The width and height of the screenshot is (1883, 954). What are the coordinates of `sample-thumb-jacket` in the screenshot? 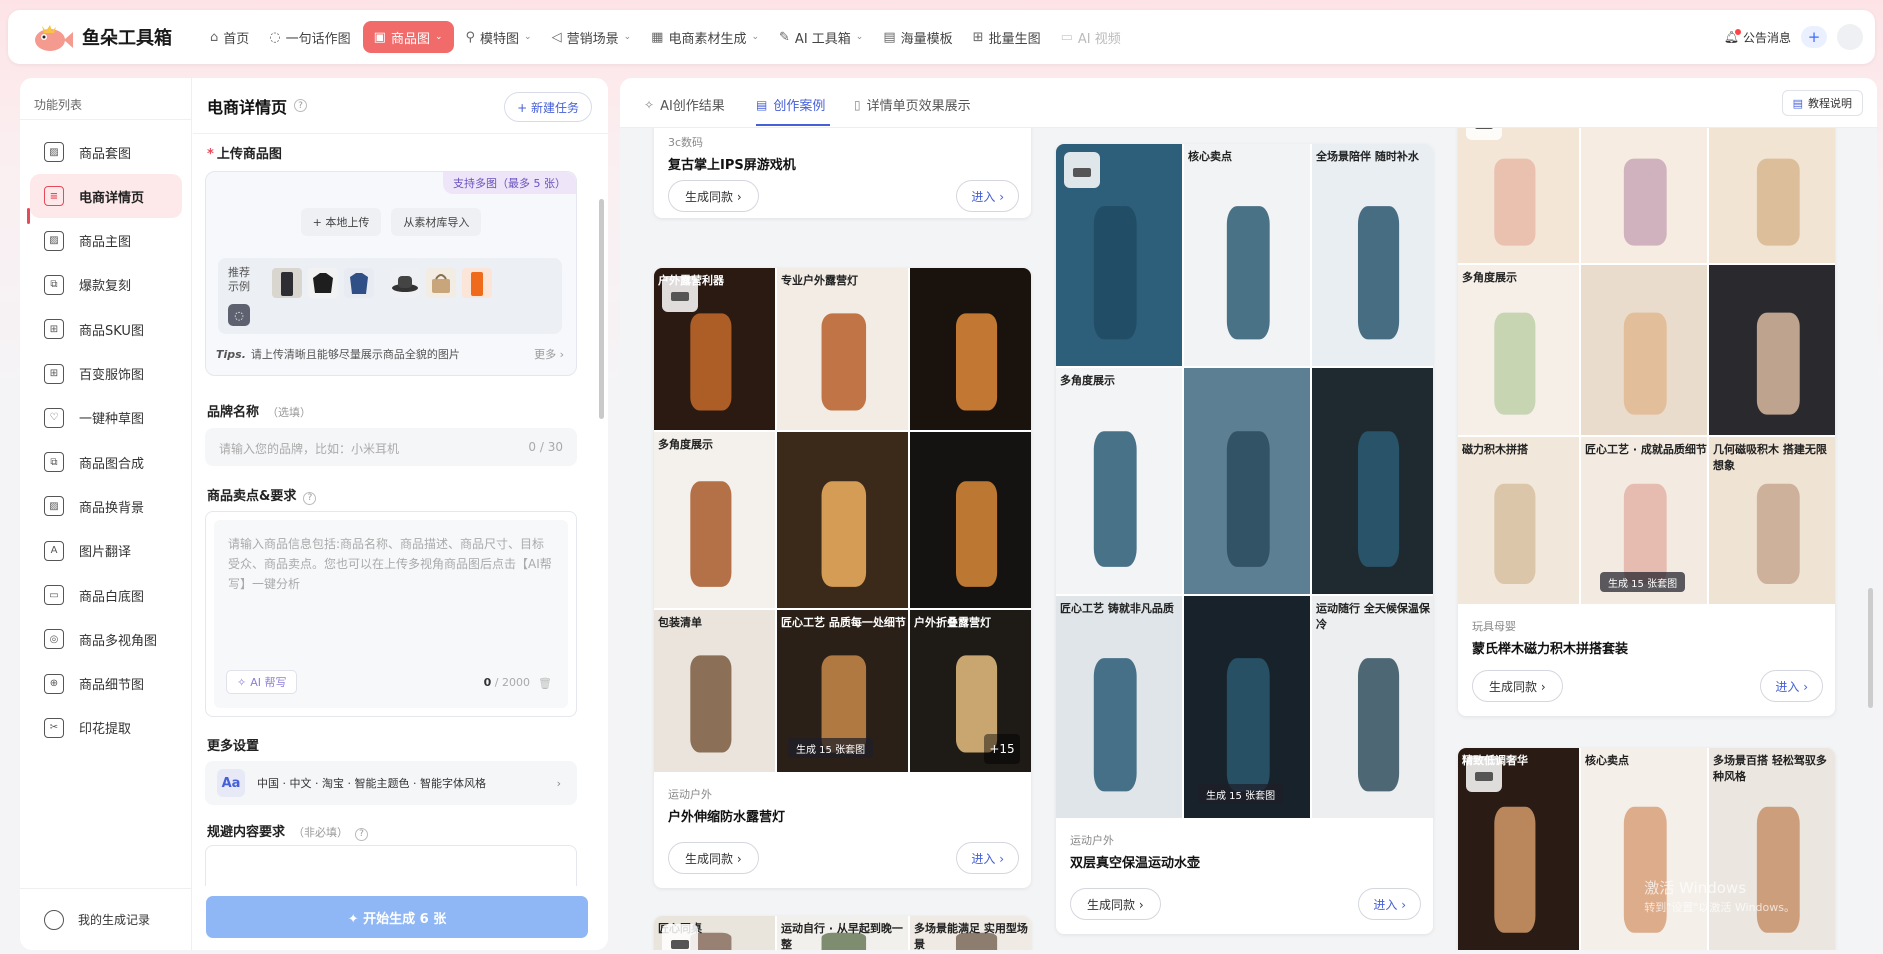 It's located at (323, 283).